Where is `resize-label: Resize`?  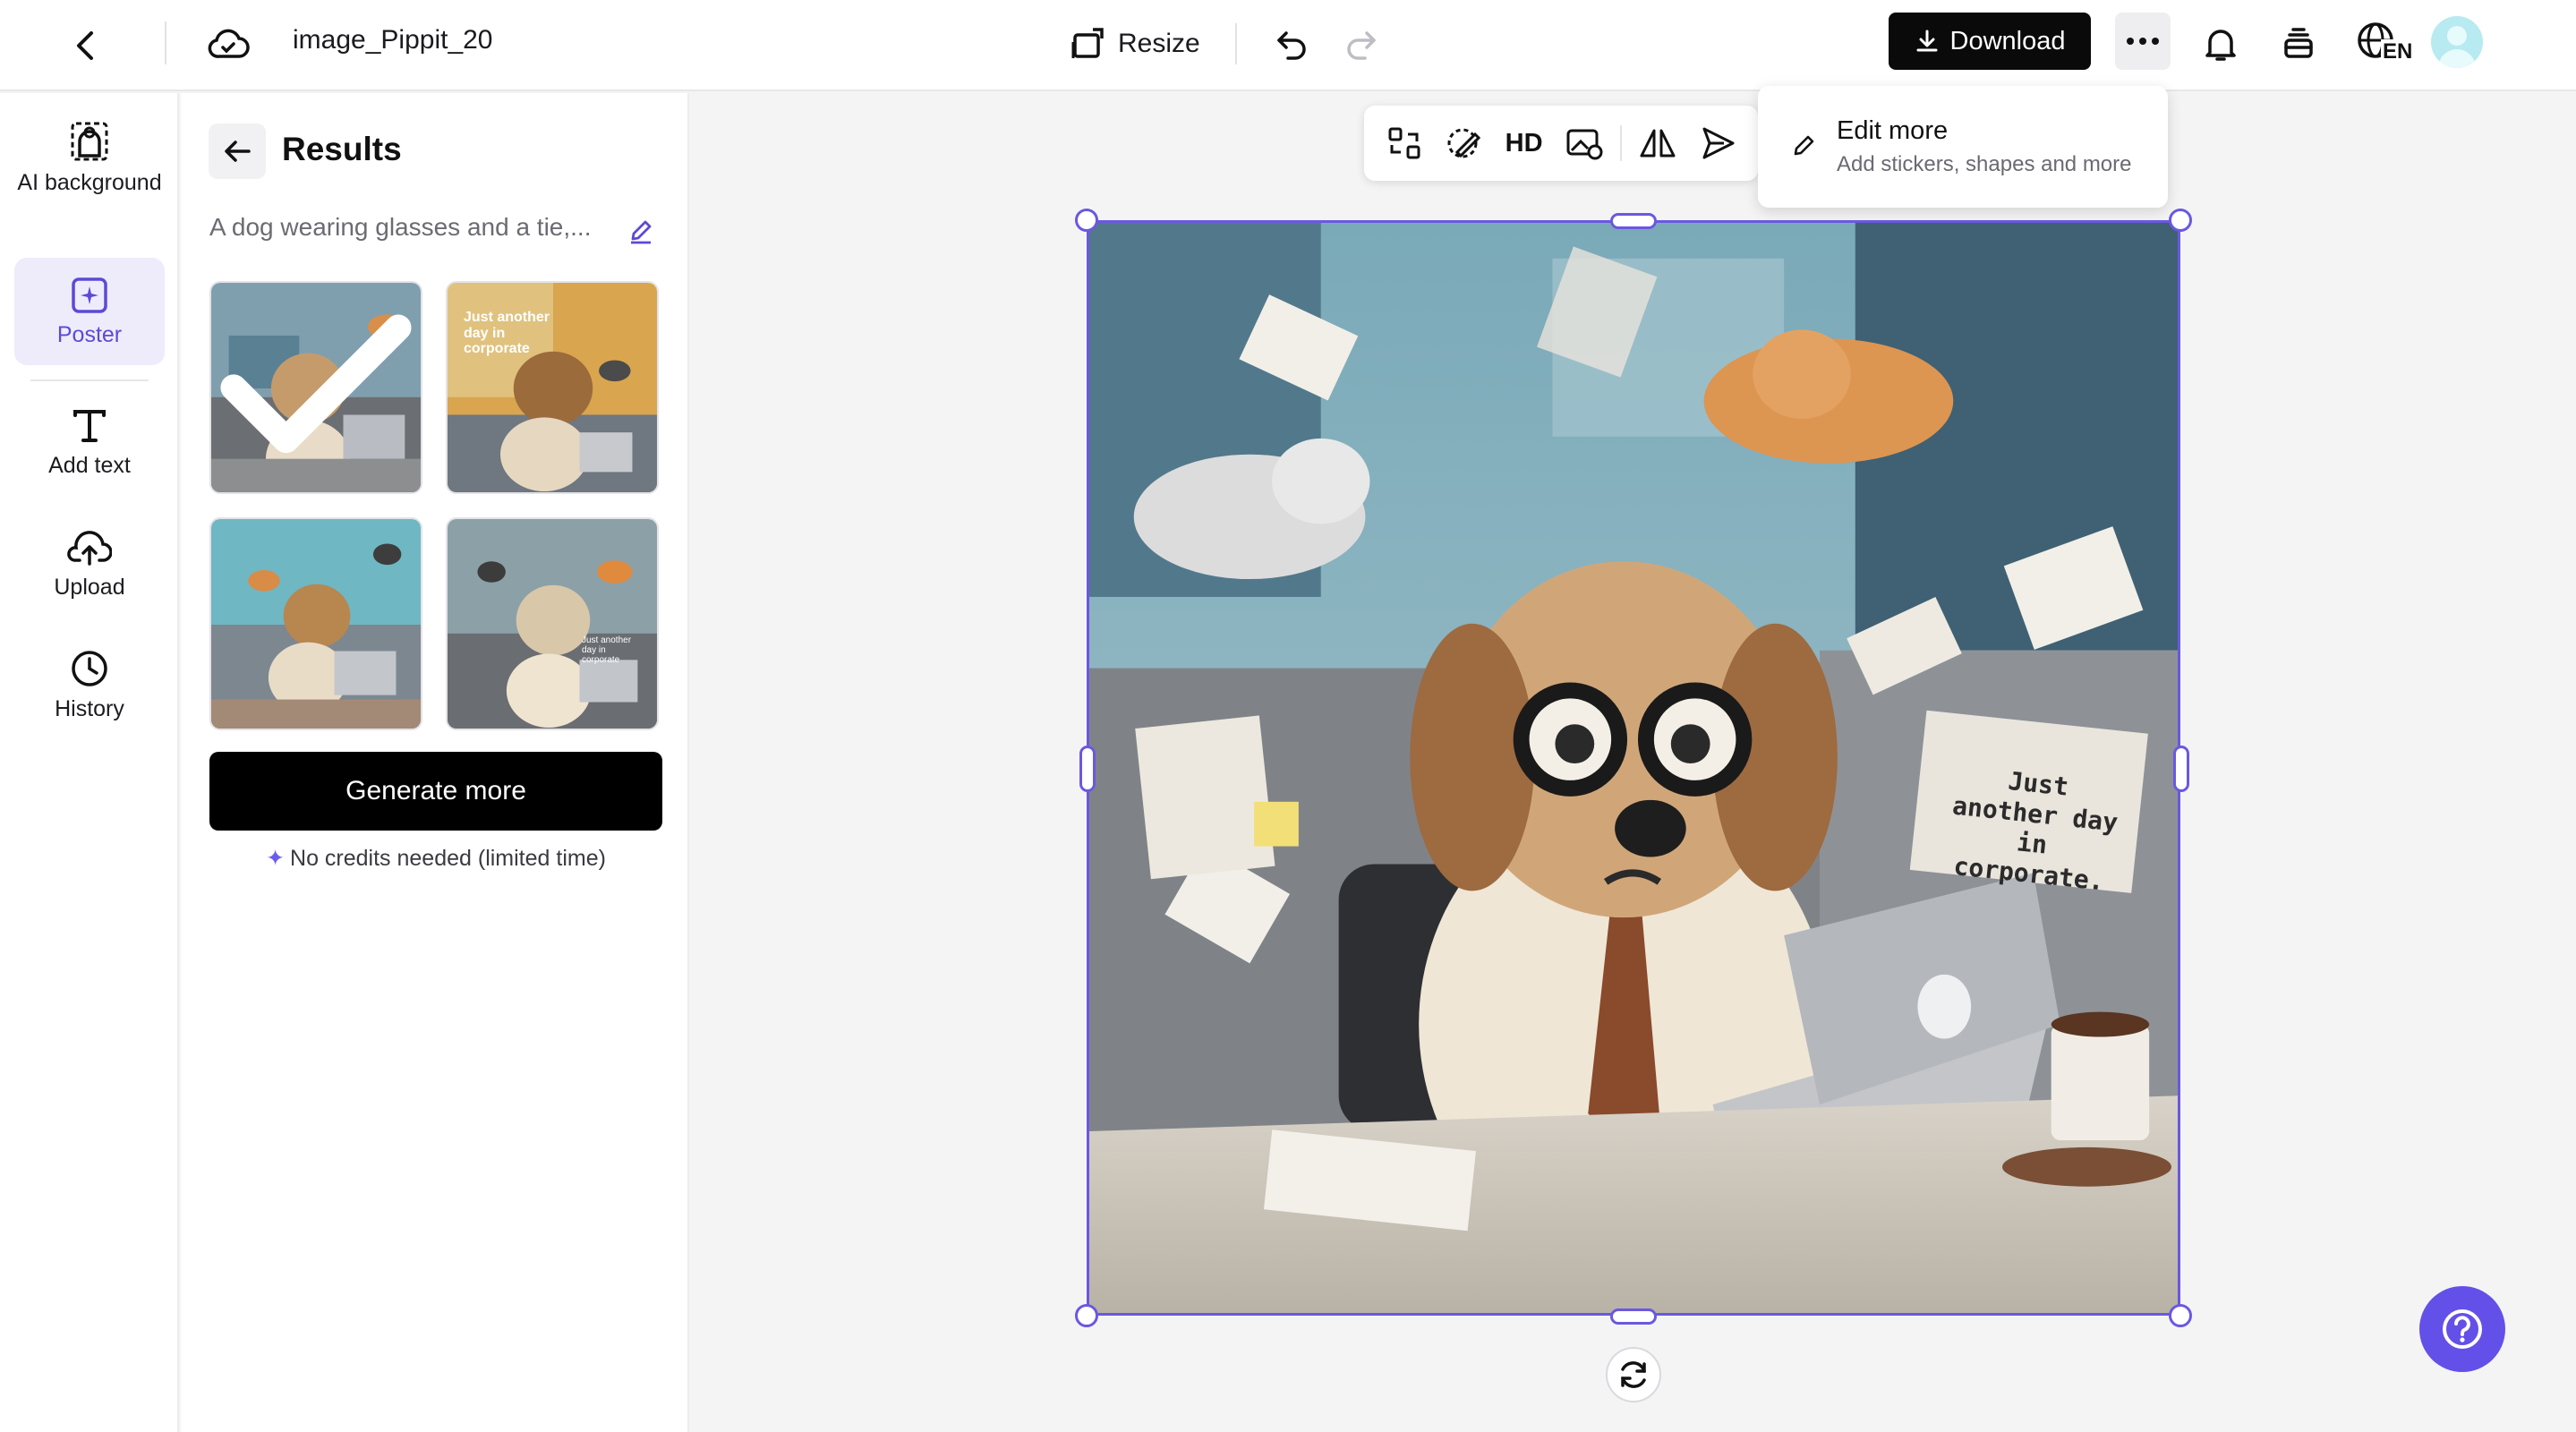 resize-label: Resize is located at coordinates (1159, 43).